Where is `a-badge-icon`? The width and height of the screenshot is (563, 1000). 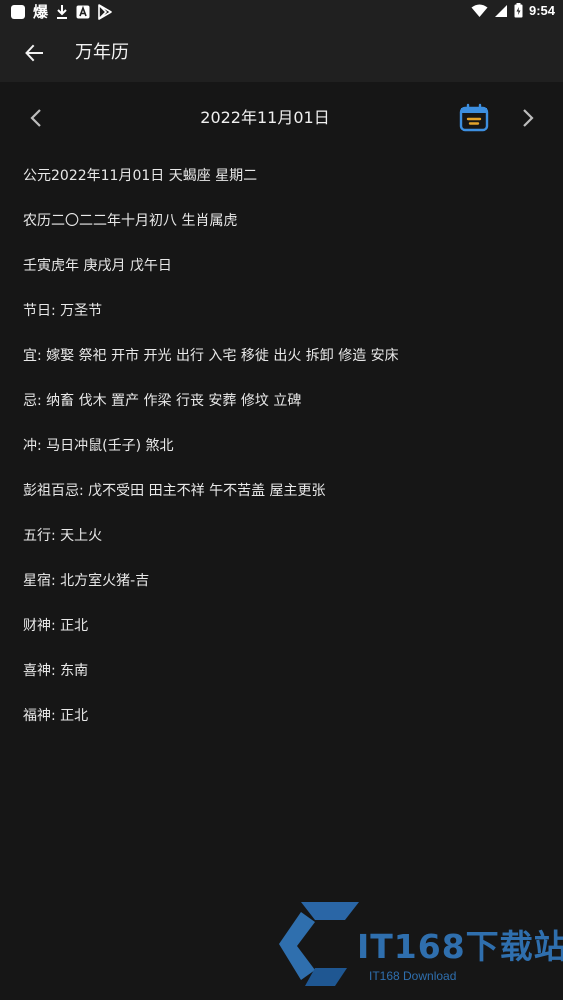 a-badge-icon is located at coordinates (83, 12).